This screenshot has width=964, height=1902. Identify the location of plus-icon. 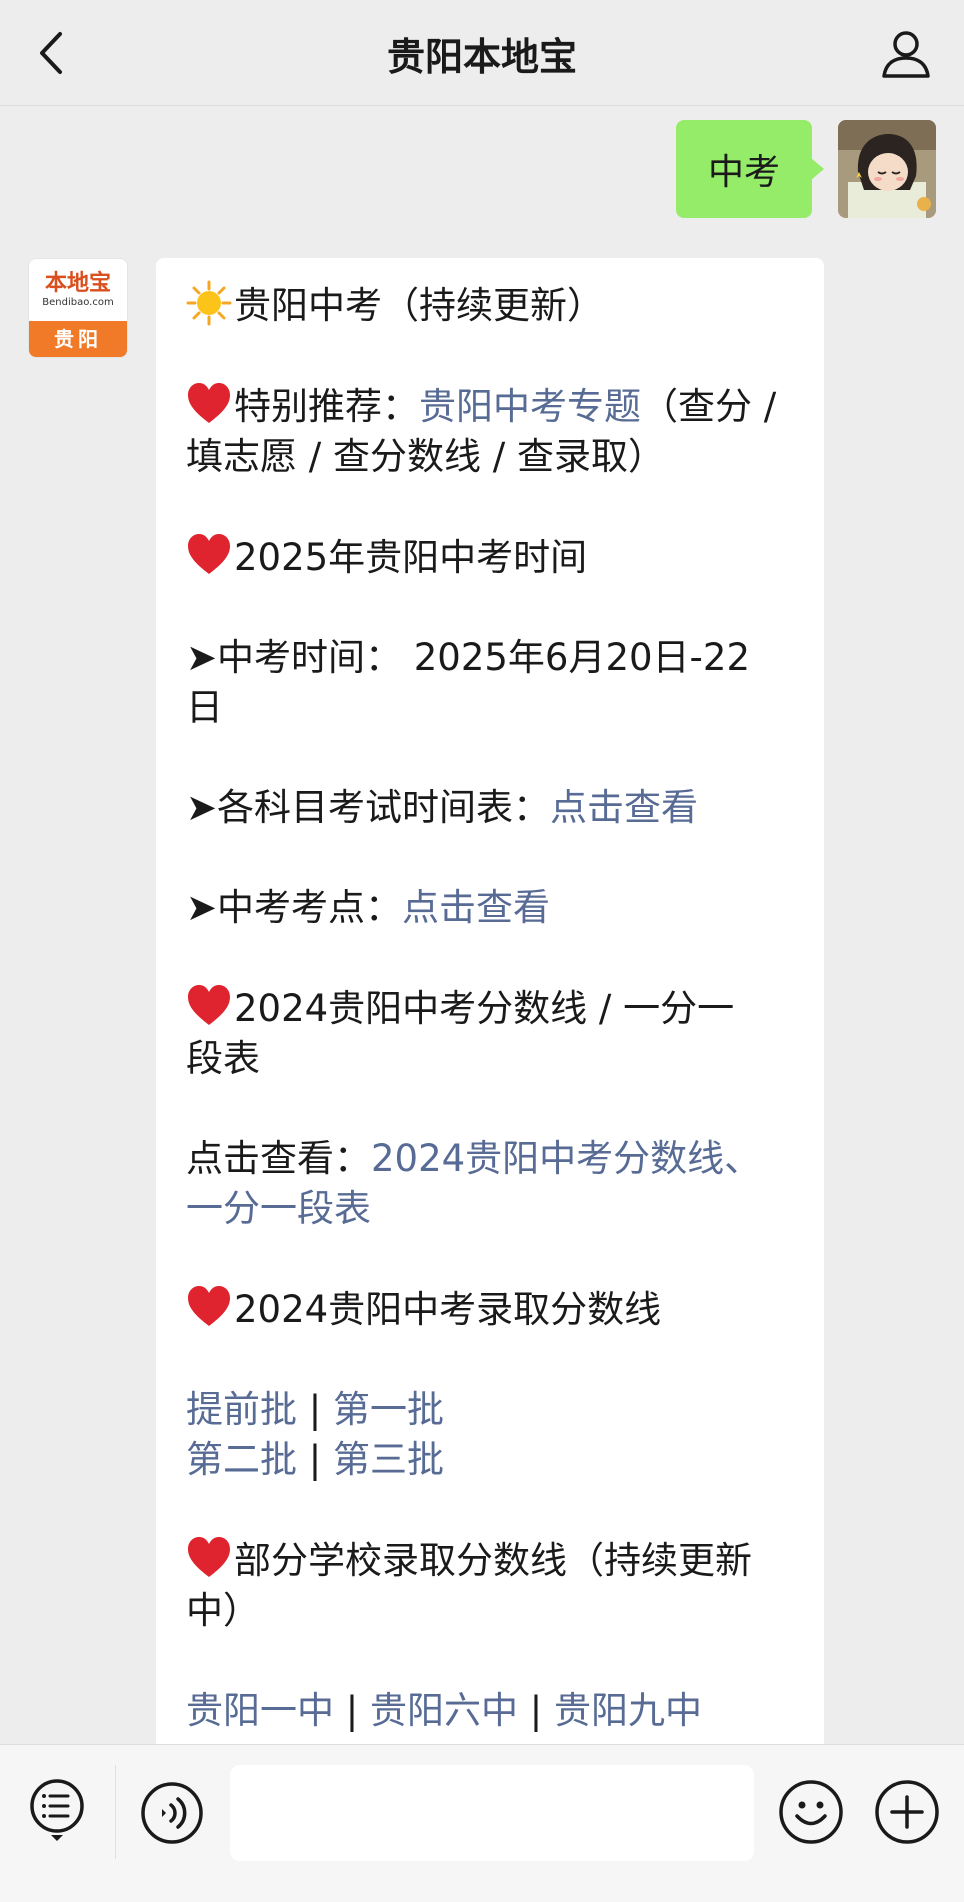
(907, 1812).